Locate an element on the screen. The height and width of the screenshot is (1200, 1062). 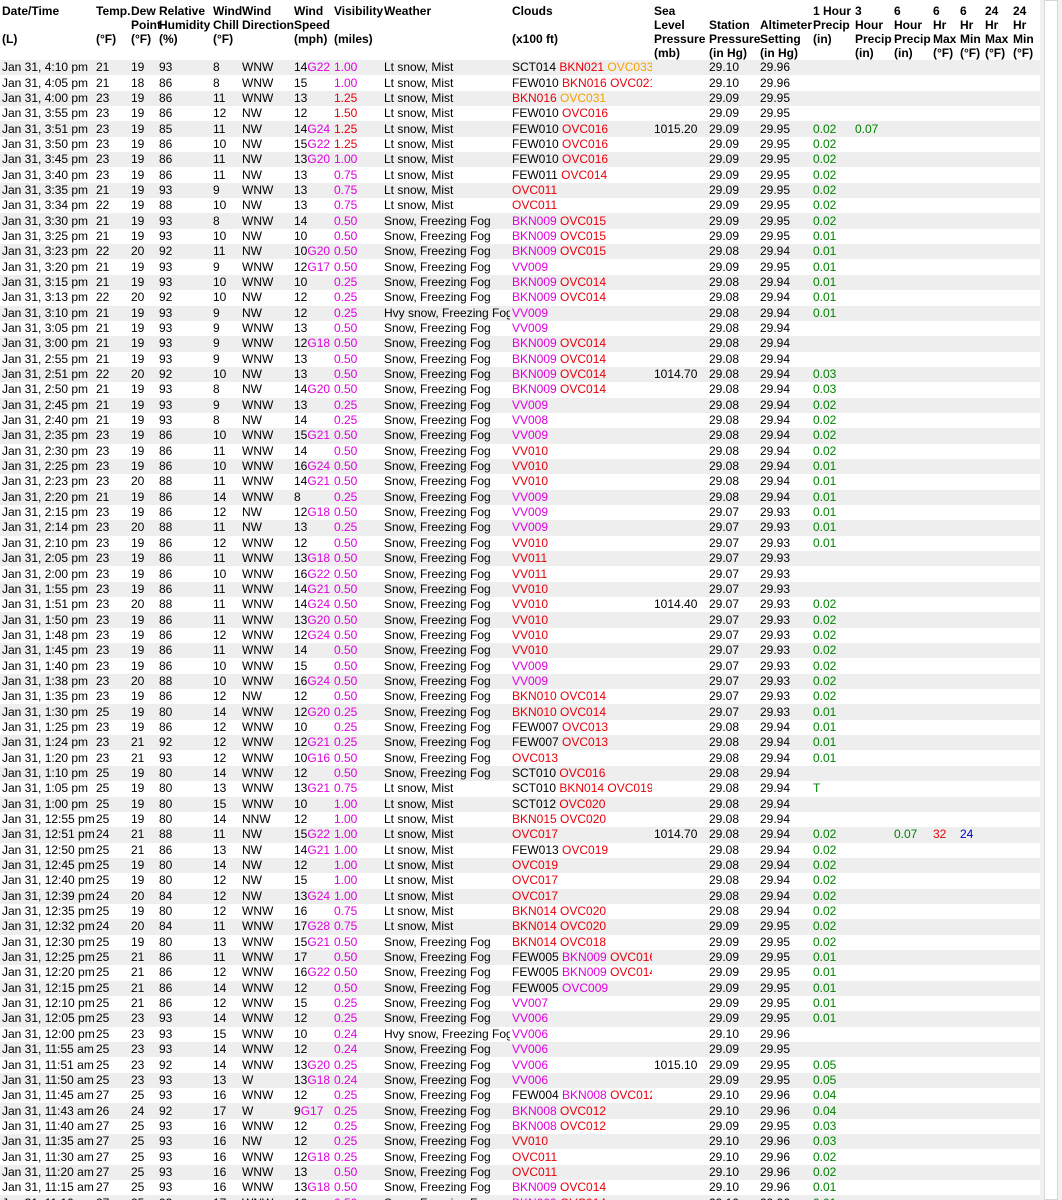
header-min6: 6 Hr Min (°F) is located at coordinates (970, 30).